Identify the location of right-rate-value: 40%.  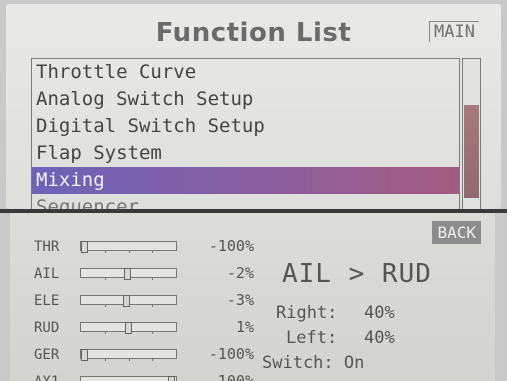
(379, 313).